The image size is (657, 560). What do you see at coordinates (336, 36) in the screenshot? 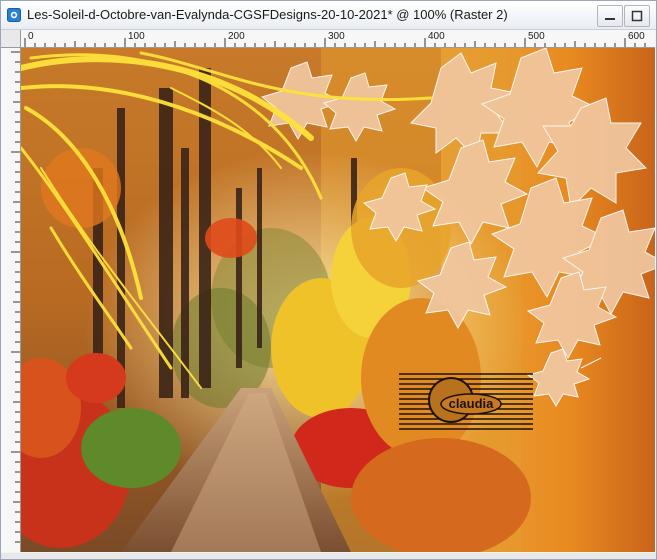
I see `ruler-label-300: 300` at bounding box center [336, 36].